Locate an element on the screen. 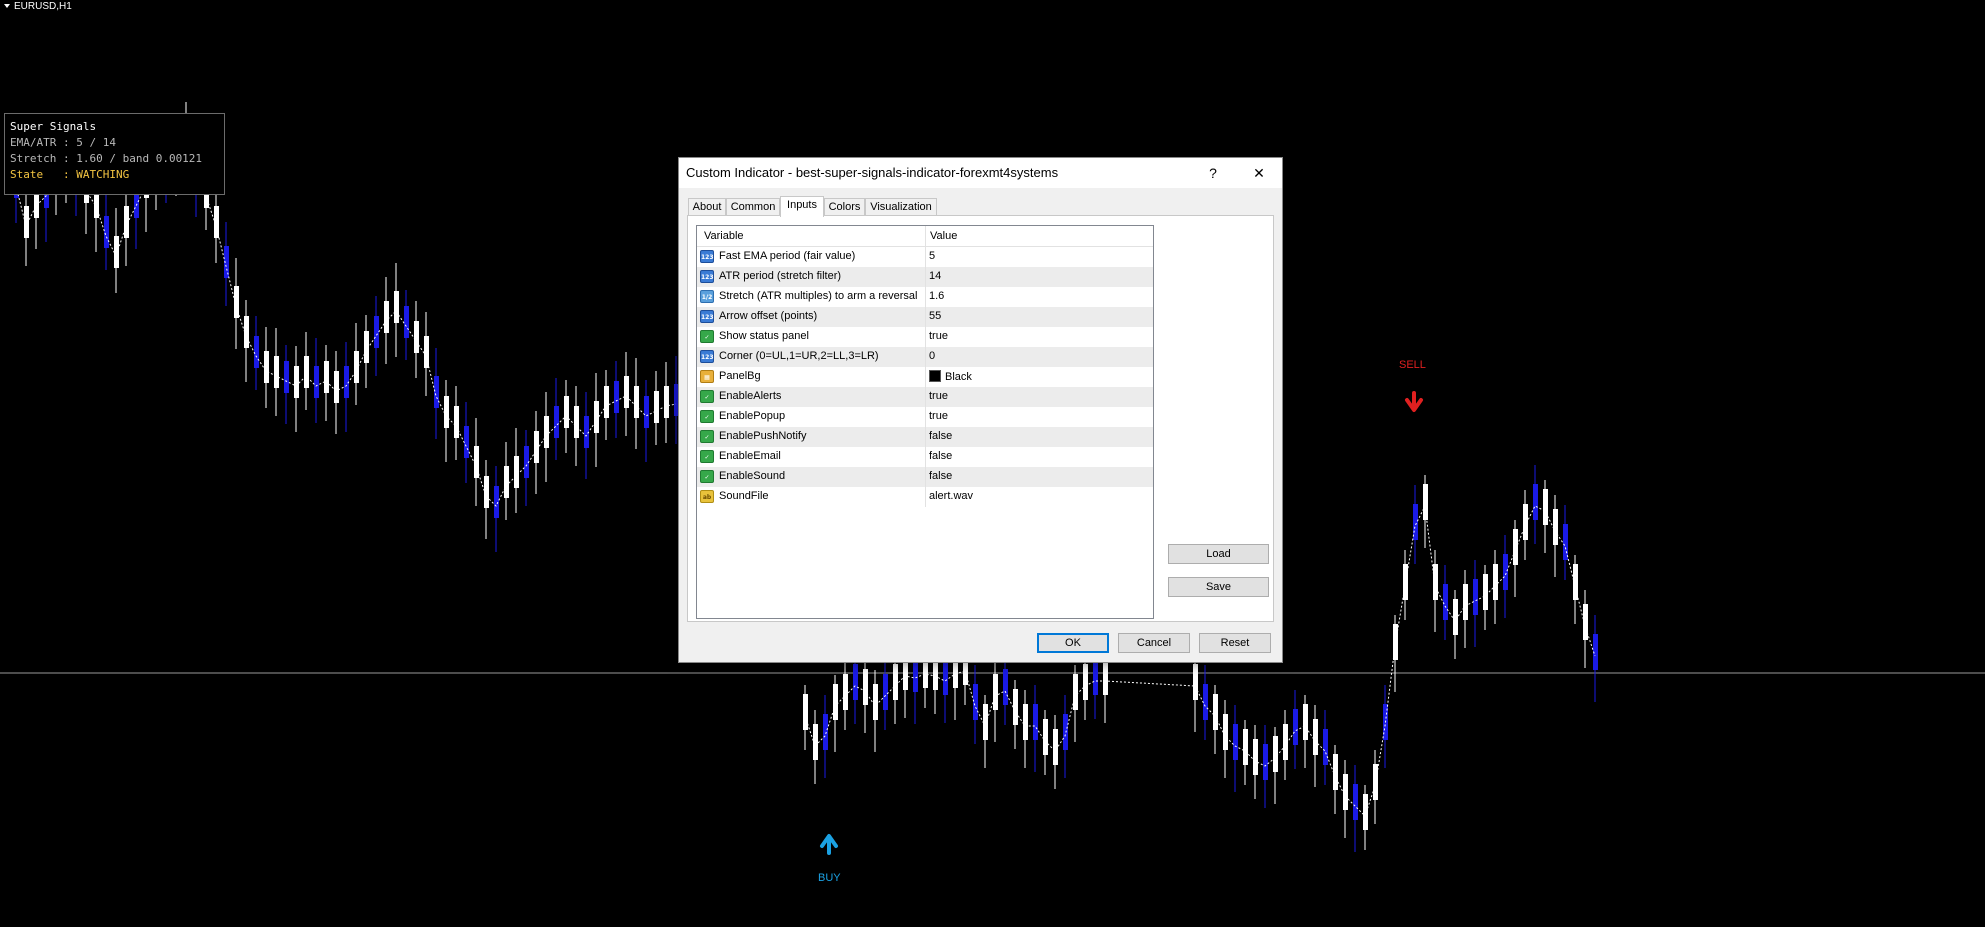 This screenshot has width=1985, height=927. input-variable: PanelBg is located at coordinates (740, 376).